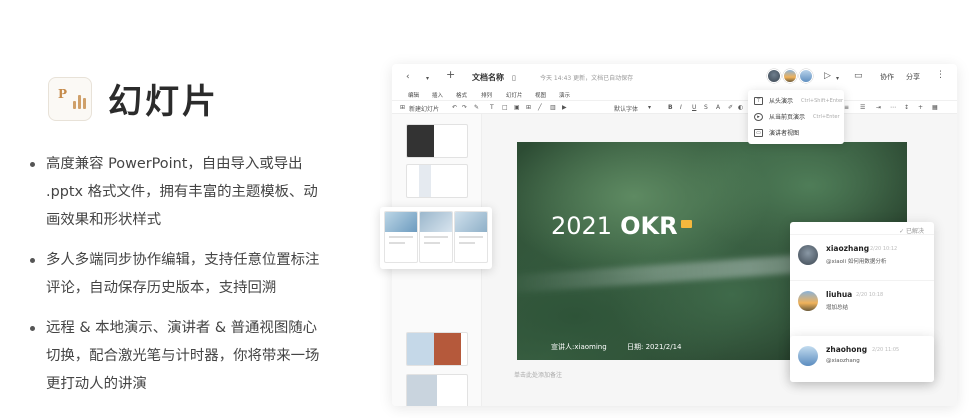 Image resolution: width=980 pixels, height=418 pixels. I want to click on line-spacing-icon: ↕, so click(906, 107).